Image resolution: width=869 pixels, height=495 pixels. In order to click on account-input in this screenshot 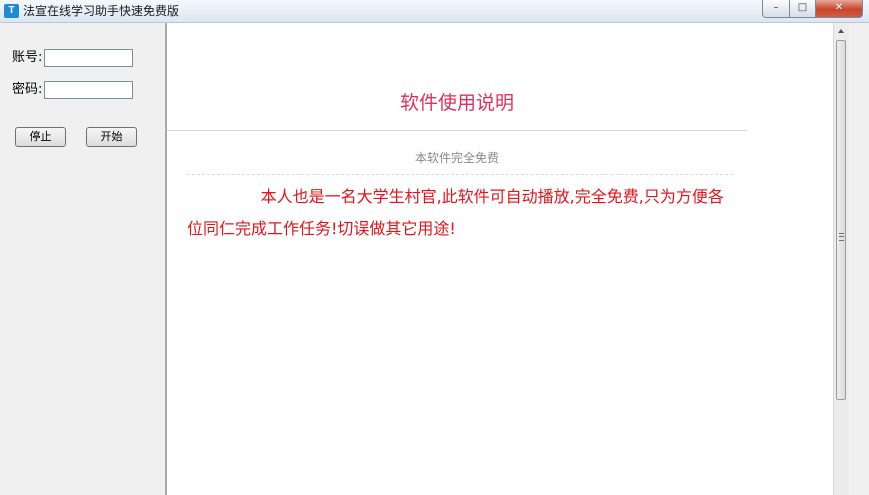, I will do `click(88, 58)`.